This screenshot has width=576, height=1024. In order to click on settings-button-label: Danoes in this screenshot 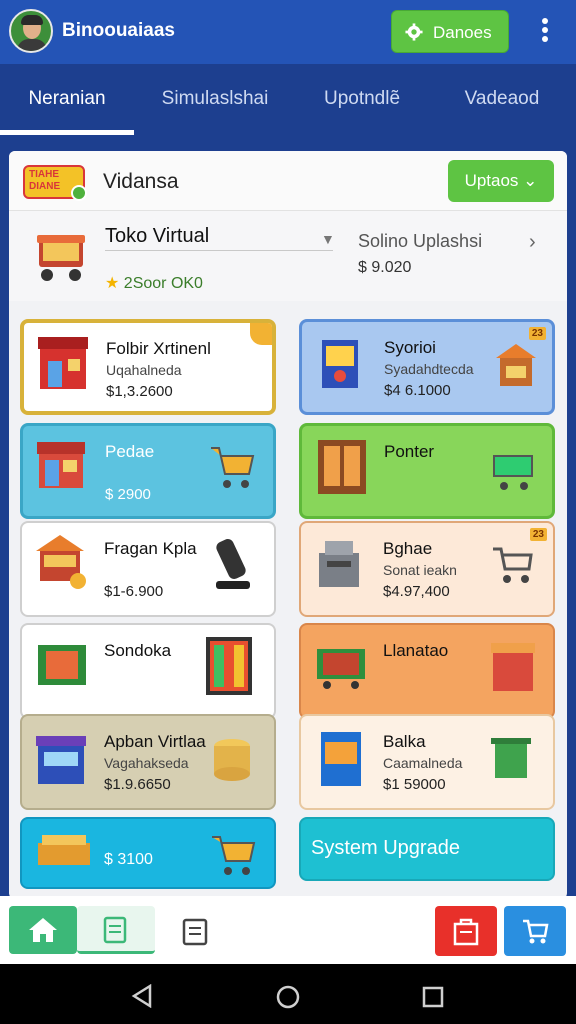, I will do `click(462, 32)`.